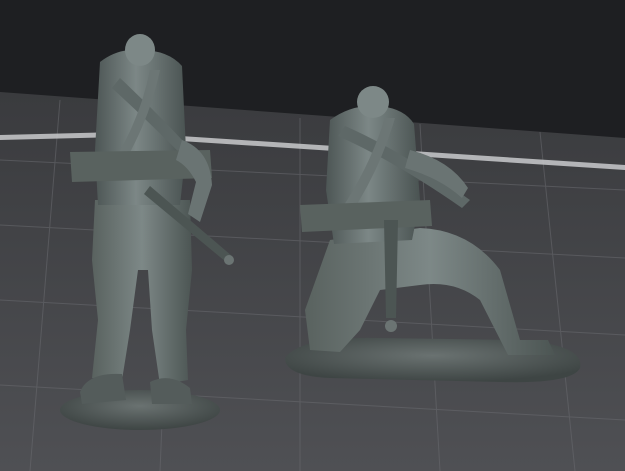  What do you see at coordinates (391, 326) in the screenshot?
I see `kneeling-figure-rifle-tip` at bounding box center [391, 326].